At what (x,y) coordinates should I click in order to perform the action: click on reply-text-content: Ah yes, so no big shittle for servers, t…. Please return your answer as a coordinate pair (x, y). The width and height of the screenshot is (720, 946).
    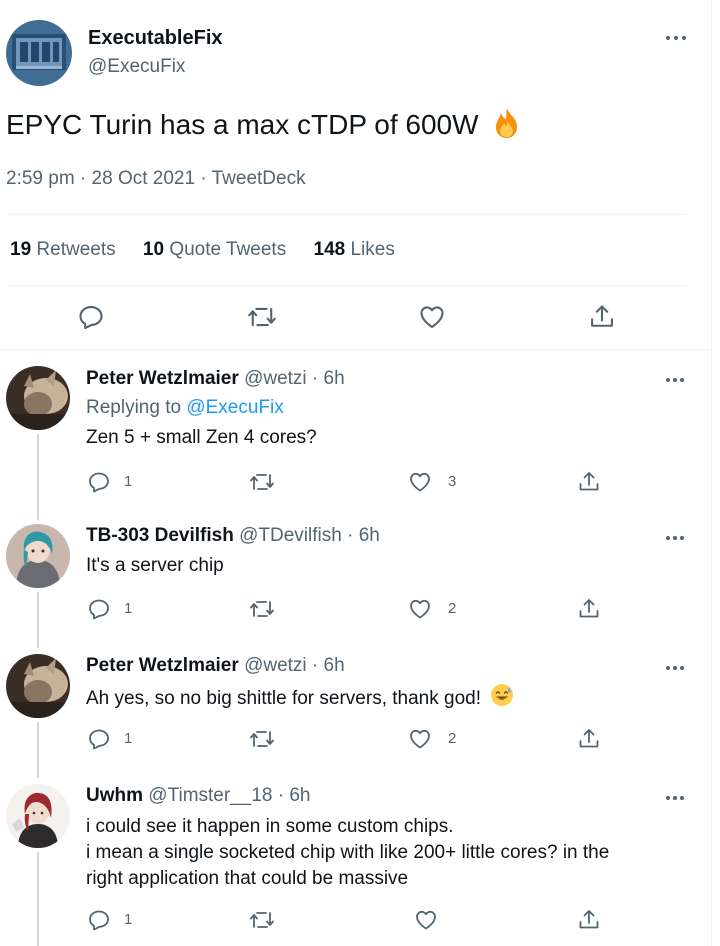
    Looking at the image, I should click on (283, 699).